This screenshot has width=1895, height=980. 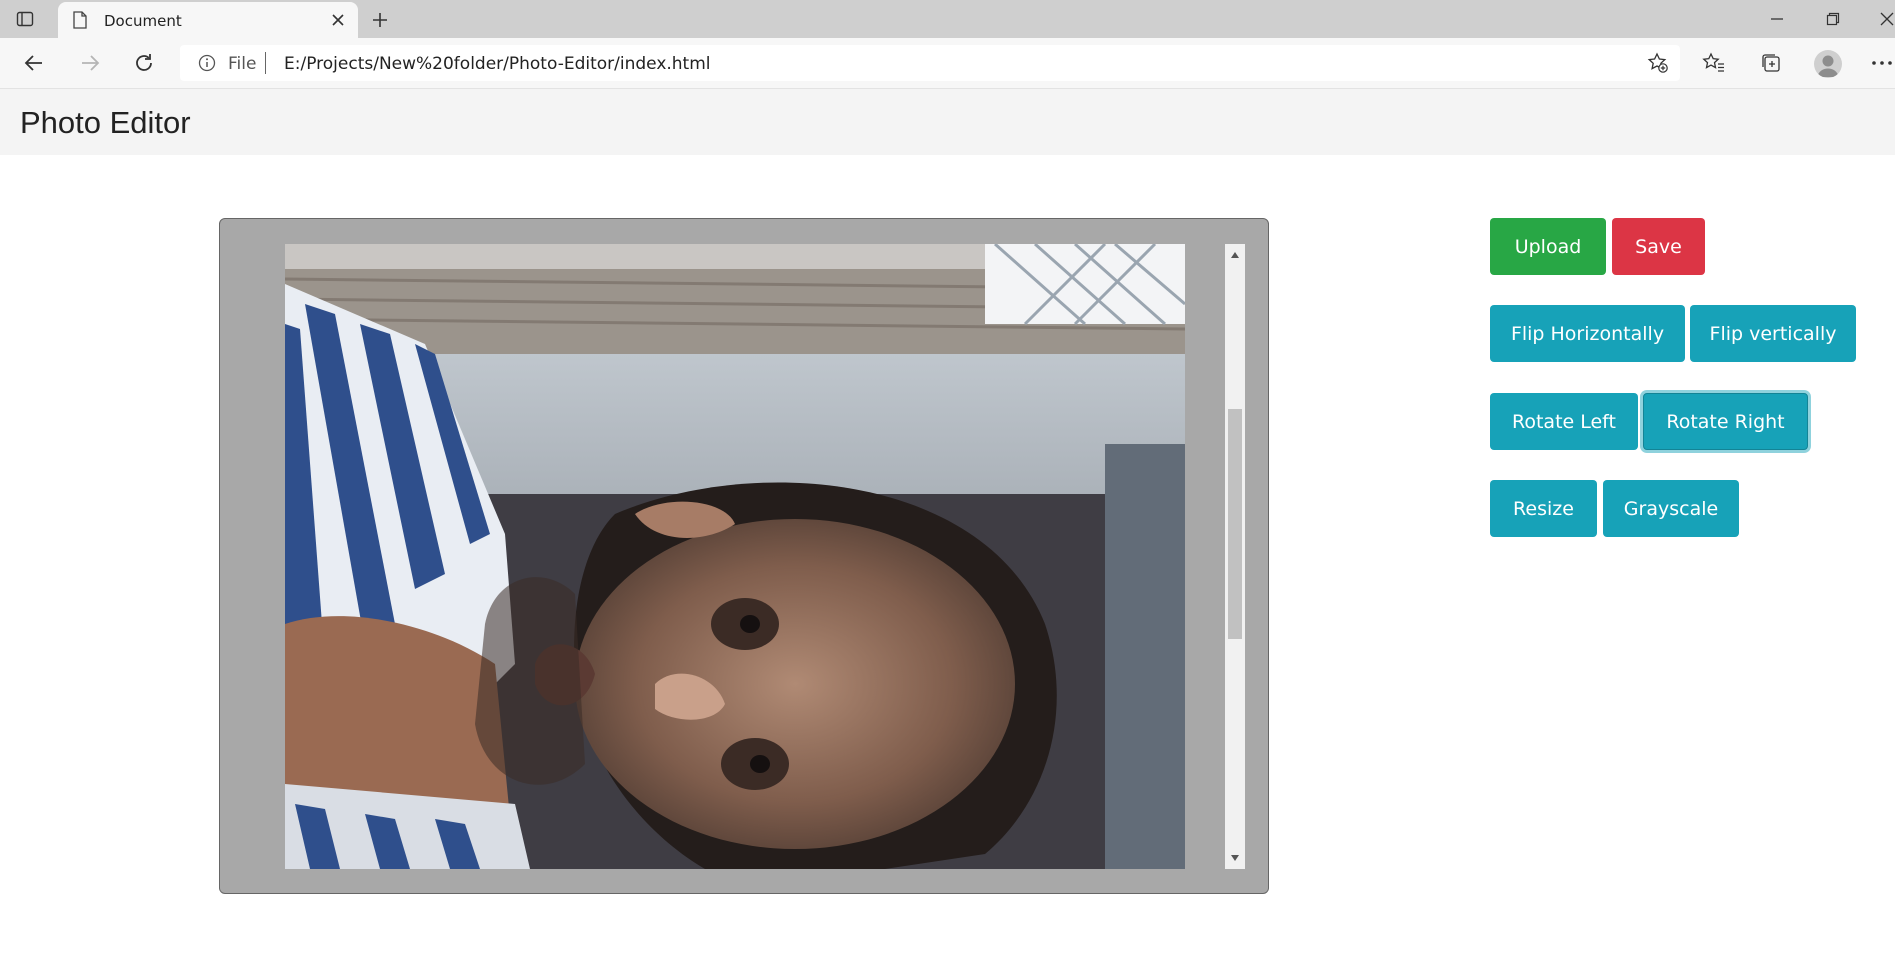 What do you see at coordinates (1881, 63) in the screenshot?
I see `more-icon` at bounding box center [1881, 63].